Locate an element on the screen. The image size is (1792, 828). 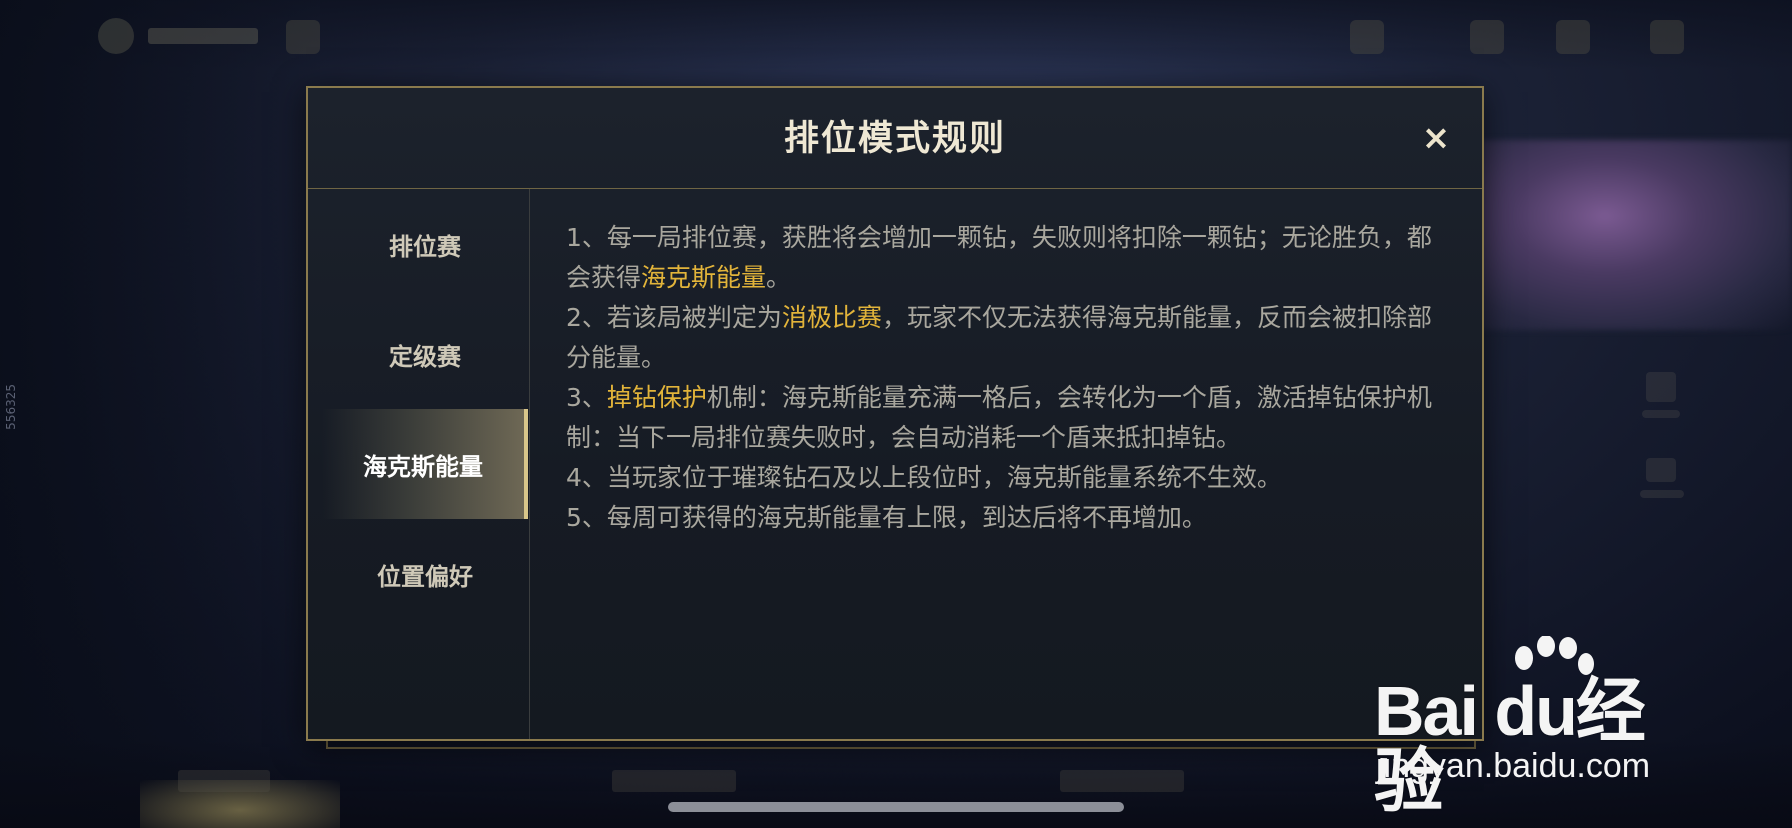
background-character-art is located at coordinates (1636, 235).